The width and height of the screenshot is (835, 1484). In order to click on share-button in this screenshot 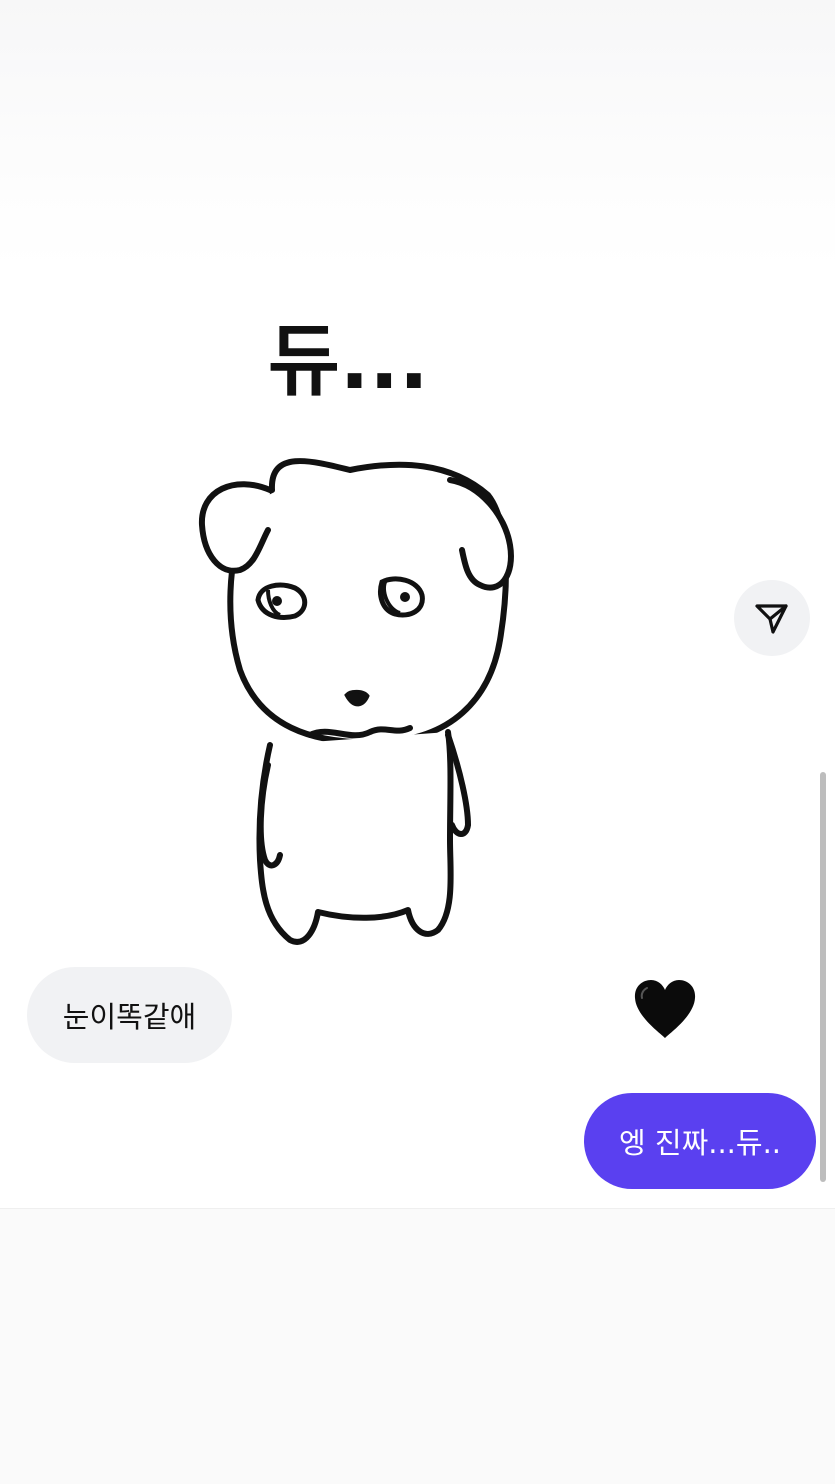, I will do `click(772, 618)`.